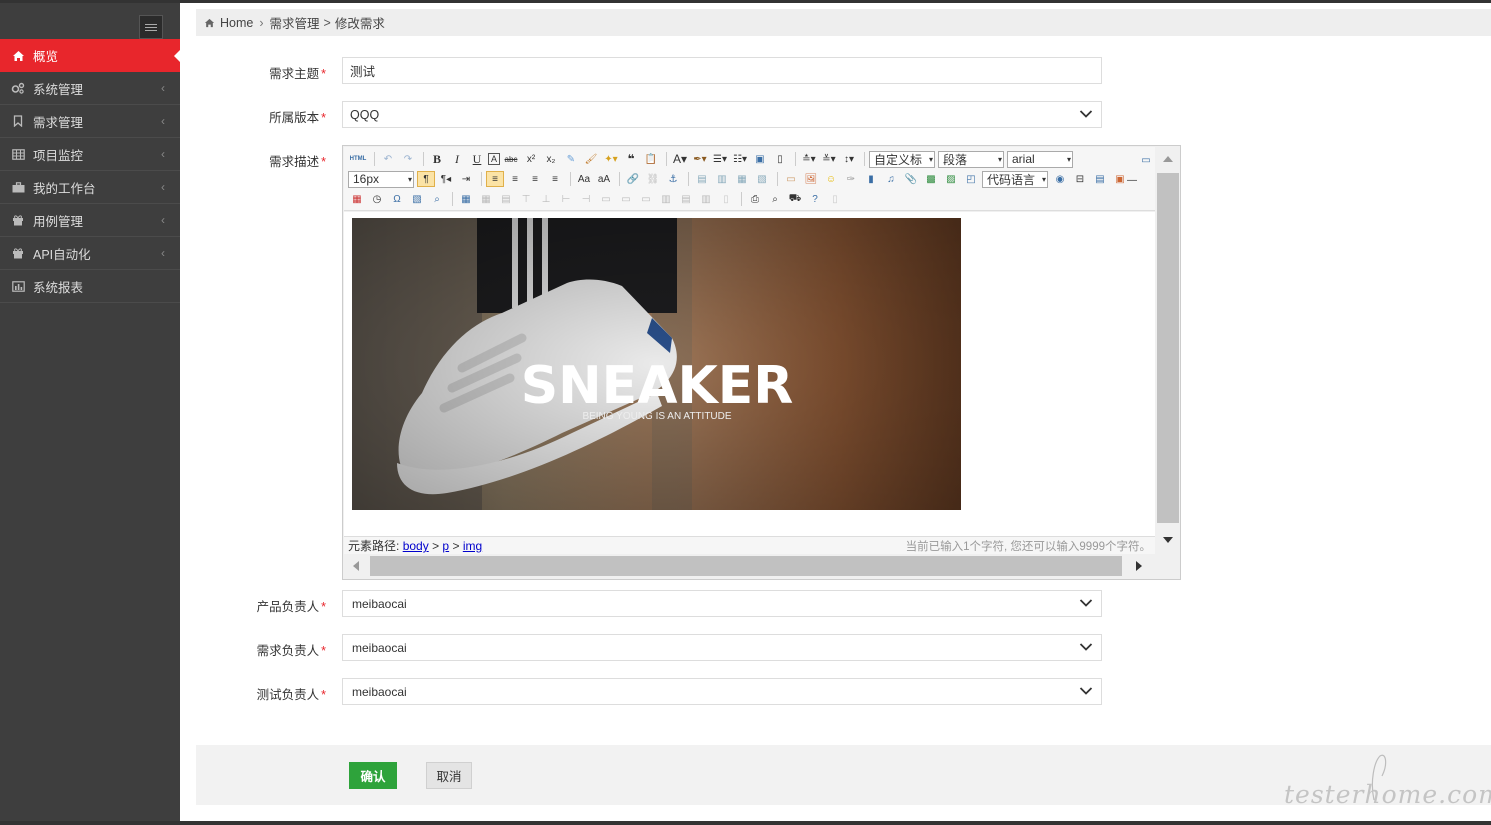  I want to click on path-body-link: body, so click(416, 546).